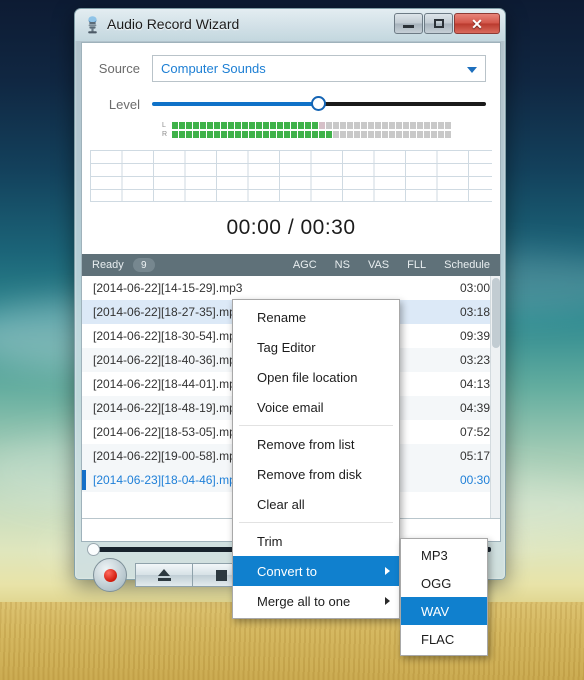 The image size is (584, 680). Describe the element at coordinates (124, 104) in the screenshot. I see `level-label: Level` at that location.